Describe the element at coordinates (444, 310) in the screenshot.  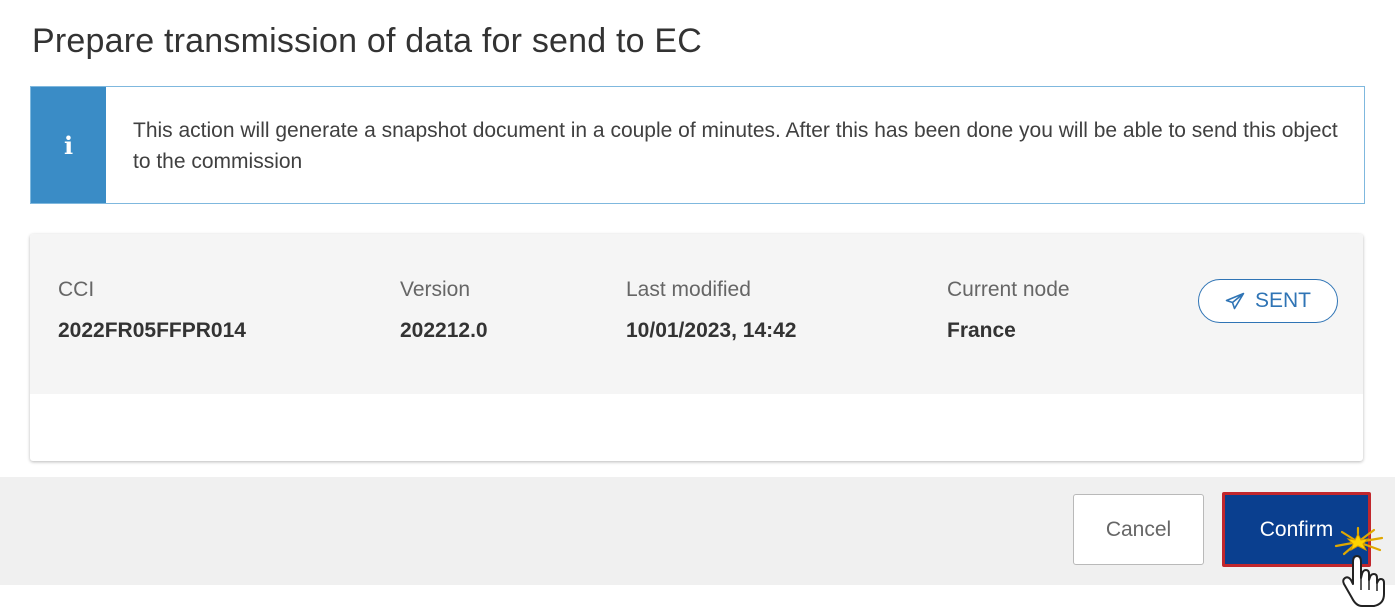
I see `version-field: Version 202212.0` at that location.